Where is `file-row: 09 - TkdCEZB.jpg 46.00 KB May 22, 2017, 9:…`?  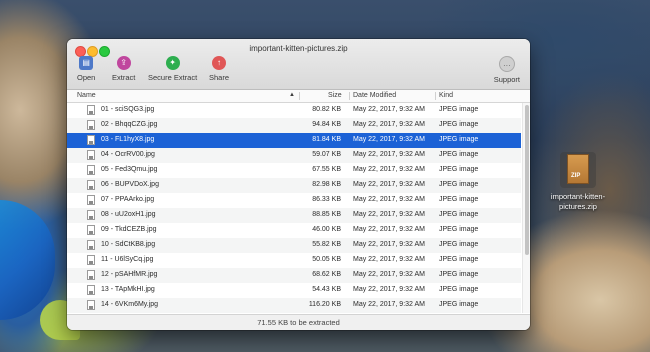 file-row: 09 - TkdCEZB.jpg 46.00 KB May 22, 2017, 9:… is located at coordinates (294, 230).